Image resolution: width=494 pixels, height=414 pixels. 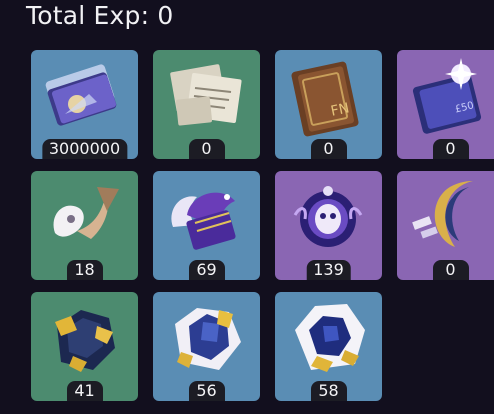 What do you see at coordinates (203, 221) in the screenshot?
I see `purple-bird-spirit-icon` at bounding box center [203, 221].